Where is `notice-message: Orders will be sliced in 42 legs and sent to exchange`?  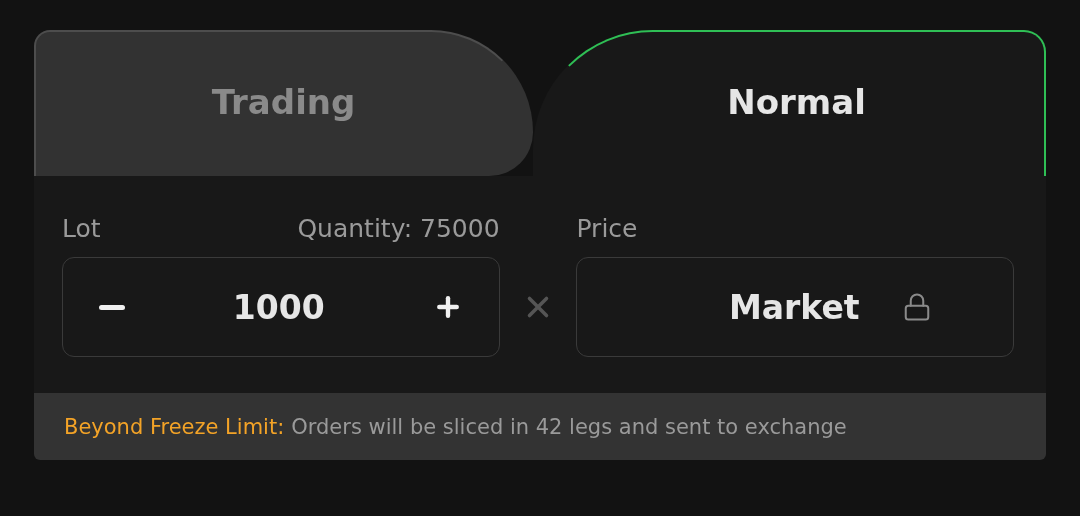
notice-message: Orders will be sliced in 42 legs and sent to exchange is located at coordinates (569, 426).